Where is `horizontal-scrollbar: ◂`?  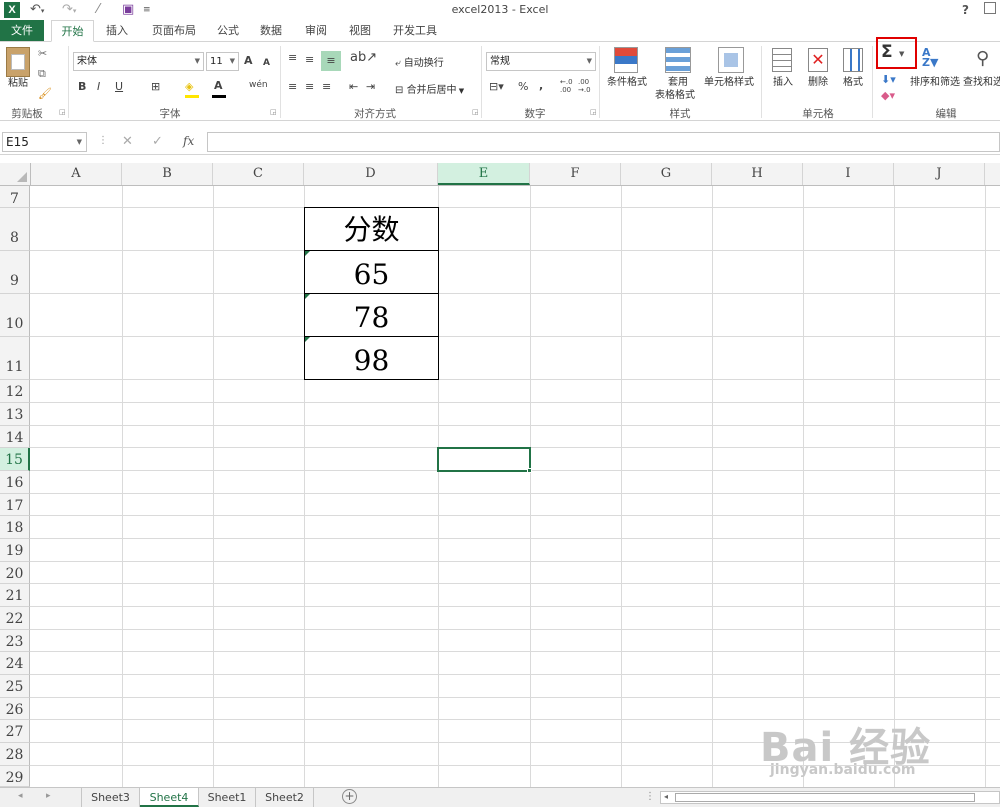
horizontal-scrollbar: ◂ is located at coordinates (830, 797).